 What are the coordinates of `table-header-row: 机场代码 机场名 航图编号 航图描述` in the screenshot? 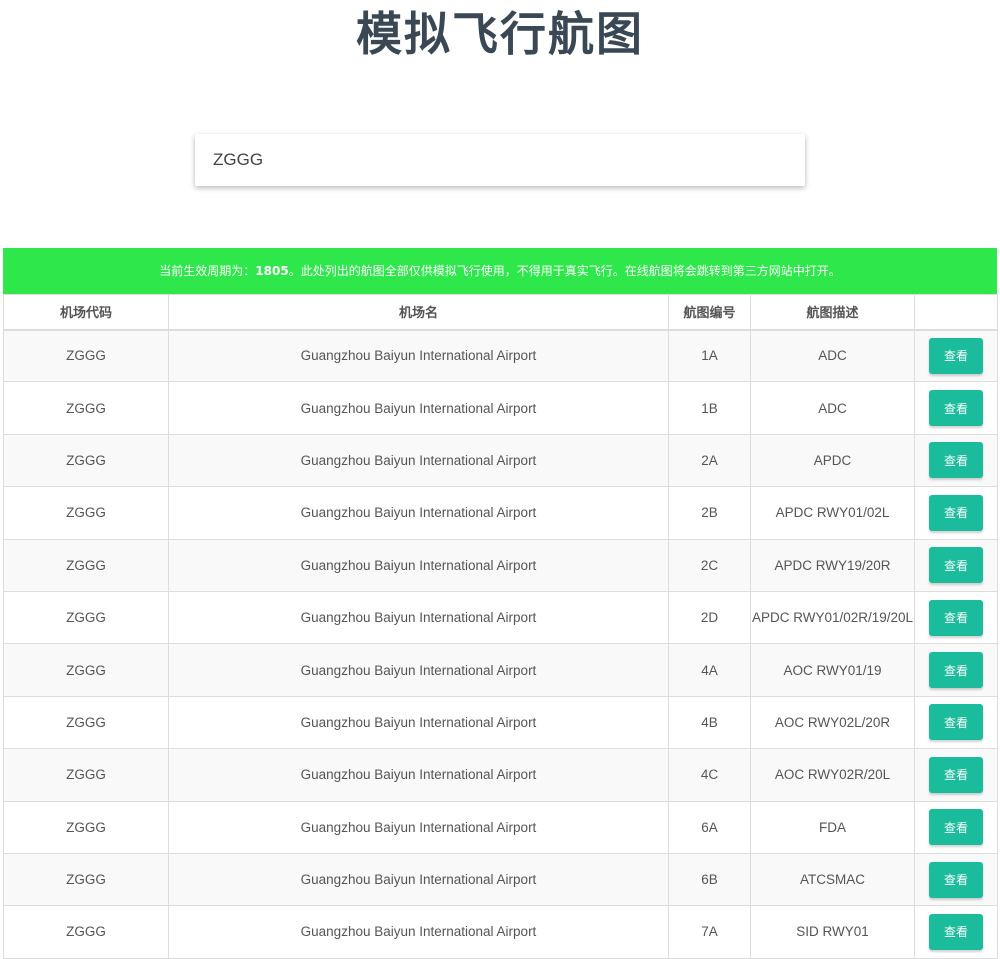 It's located at (500, 312).